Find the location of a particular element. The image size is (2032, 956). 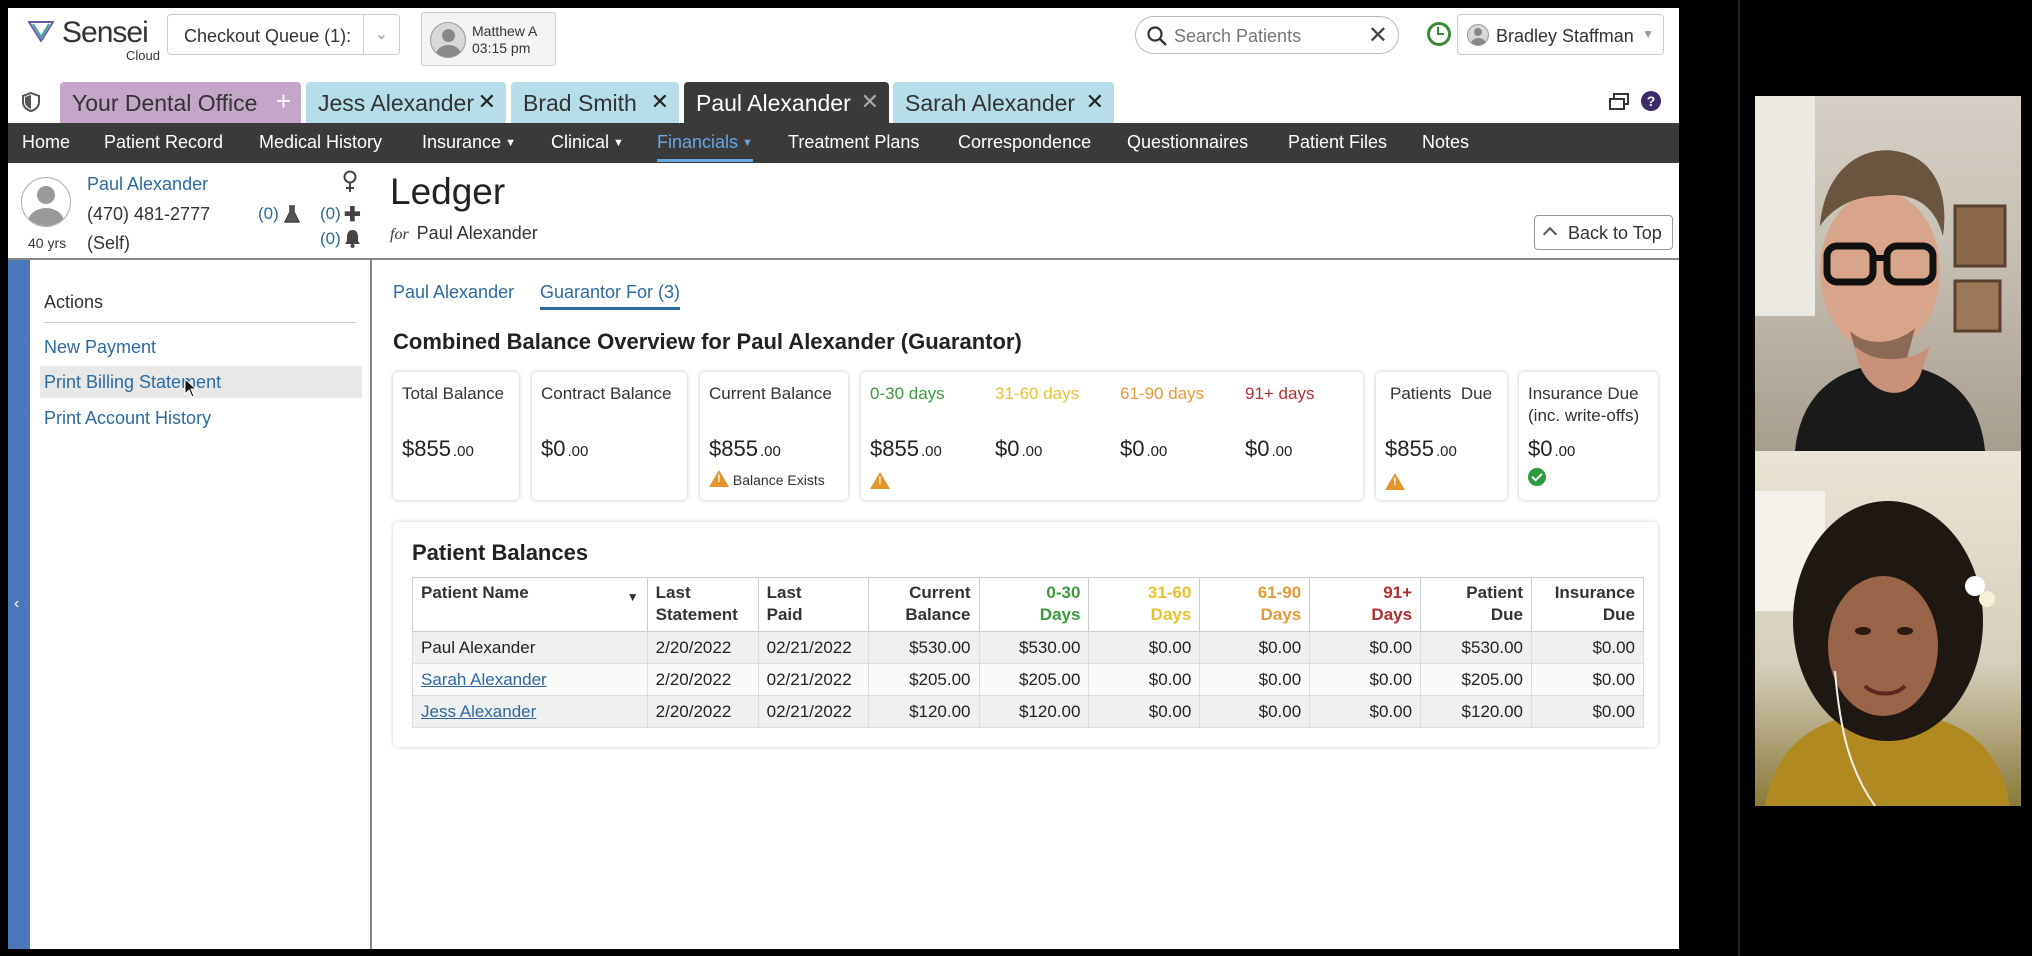

cell-patient-name: Paul Alexander is located at coordinates (530, 647).